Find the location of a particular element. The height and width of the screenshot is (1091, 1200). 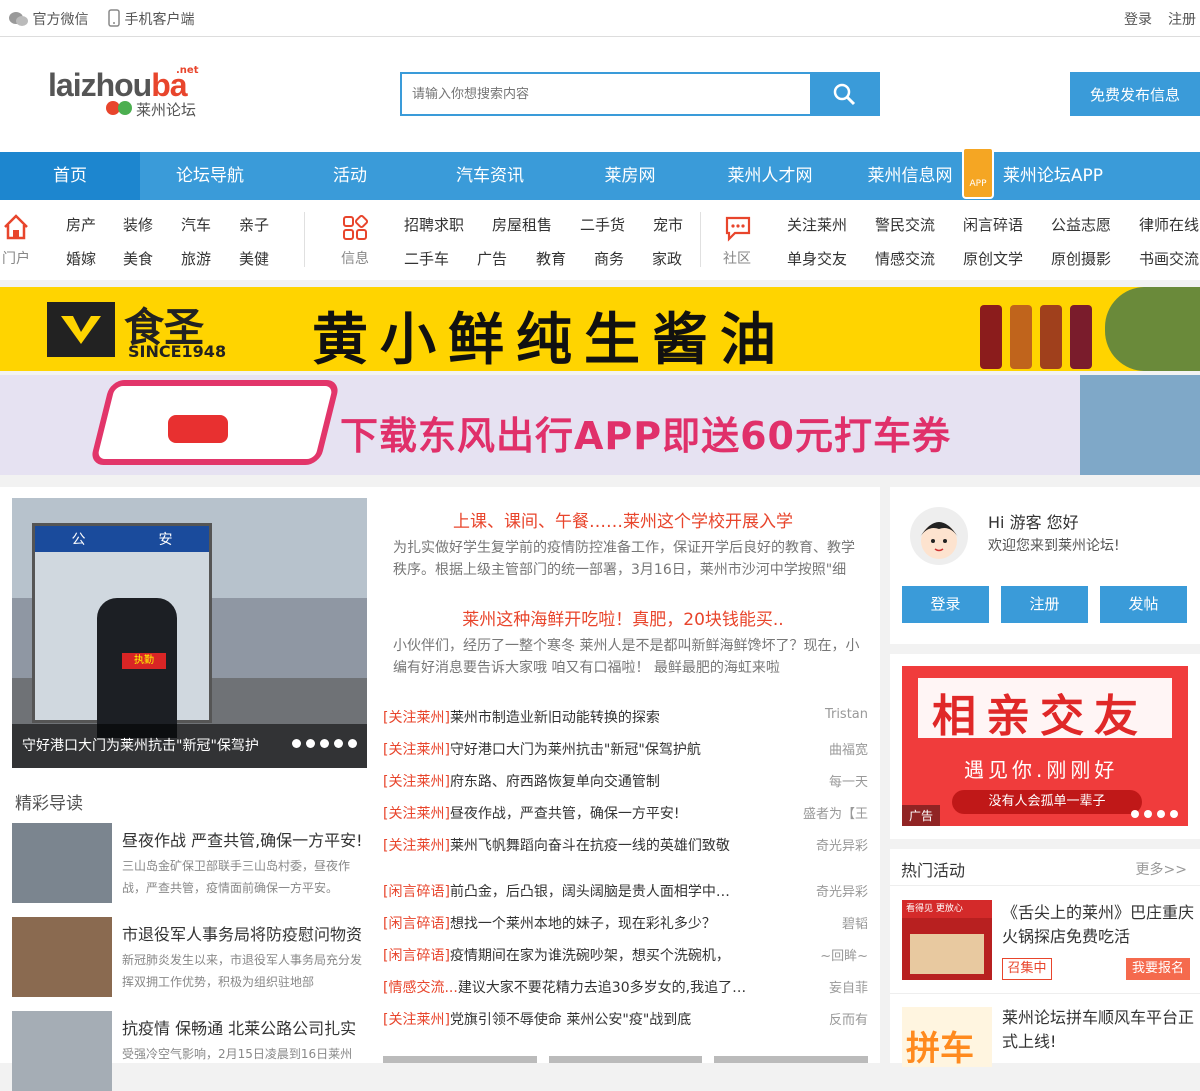

divider is located at coordinates (1045, 885).